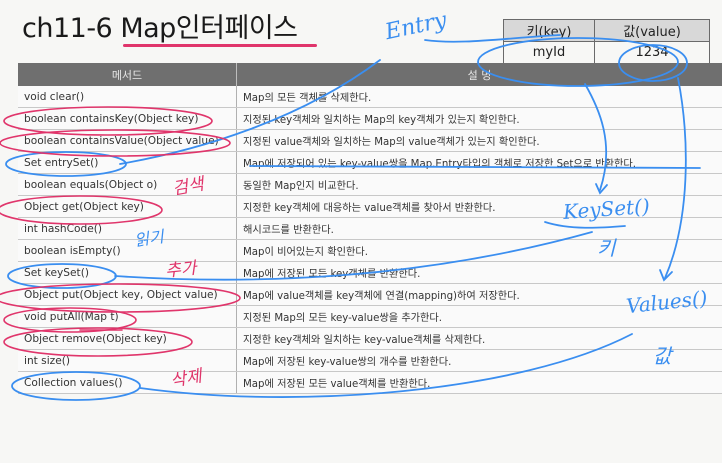  What do you see at coordinates (127, 294) in the screenshot?
I see `method-cell: Object put(Object key, Object value)` at bounding box center [127, 294].